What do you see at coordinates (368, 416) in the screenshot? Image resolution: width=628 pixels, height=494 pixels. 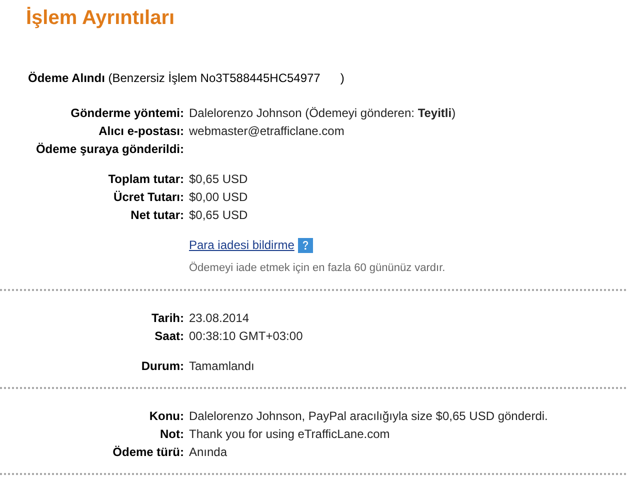 I see `field-value: Dalelorenzo Johnson, PayPal aracılığıyla size $0,65 USD gönderdi.` at bounding box center [368, 416].